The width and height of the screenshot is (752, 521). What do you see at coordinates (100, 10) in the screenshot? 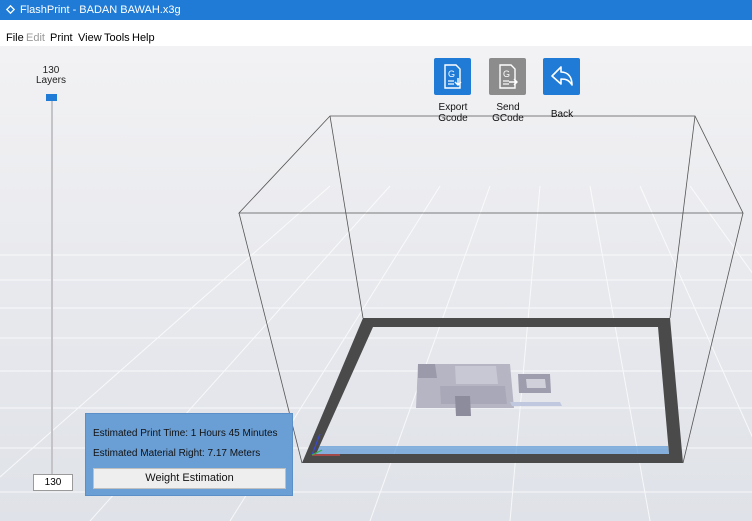
I see `window-title: FlashPrint - BADAN BAWAH.x3g` at bounding box center [100, 10].